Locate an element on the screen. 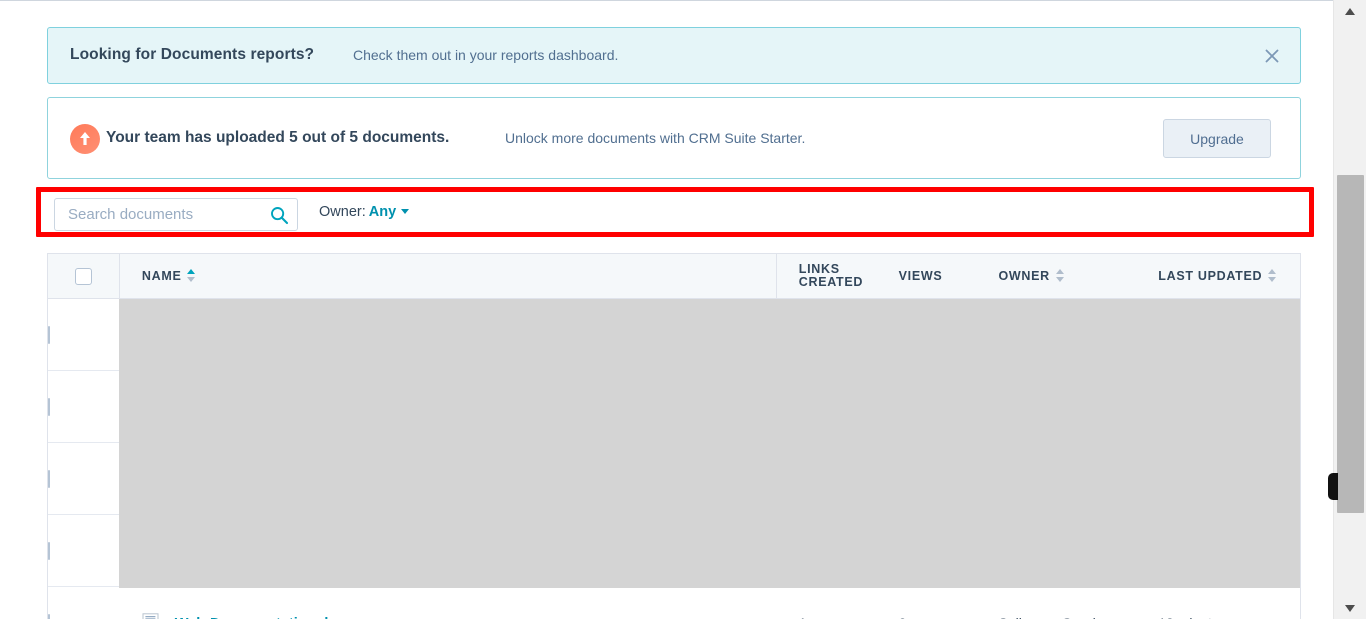 This screenshot has height=619, width=1366. search-icon is located at coordinates (279, 215).